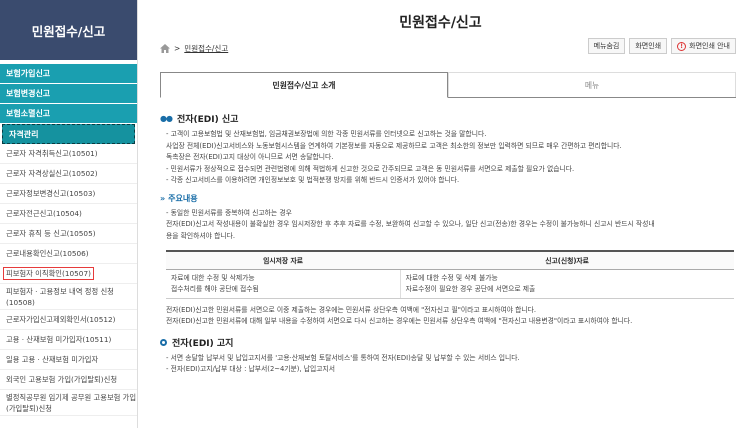  I want to click on table-header: 신고(신청)자료, so click(567, 260).